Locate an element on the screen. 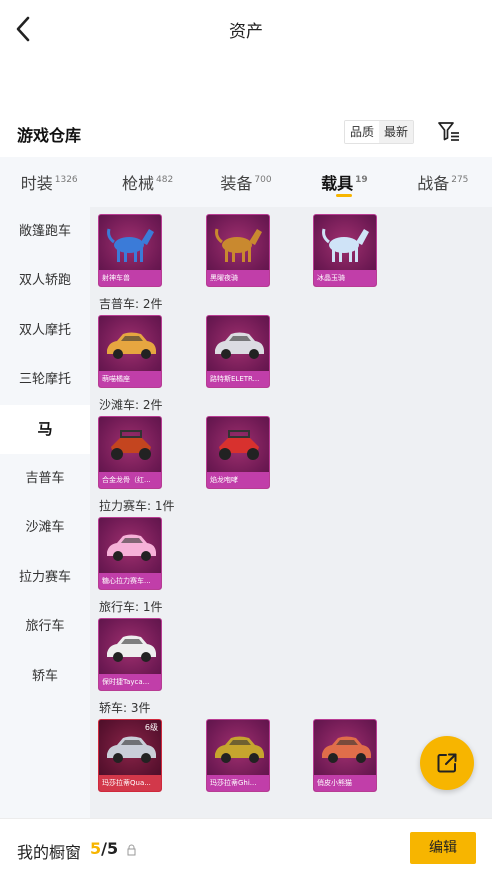 This screenshot has width=492, height=876. share-icon is located at coordinates (447, 763).